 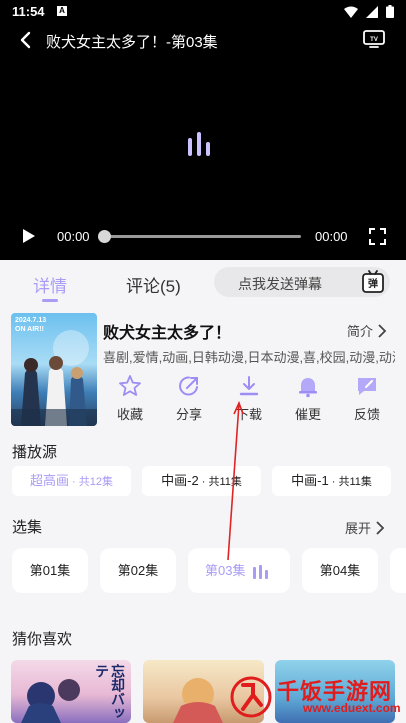 I want to click on episode-label: 第03集, so click(x=225, y=570).